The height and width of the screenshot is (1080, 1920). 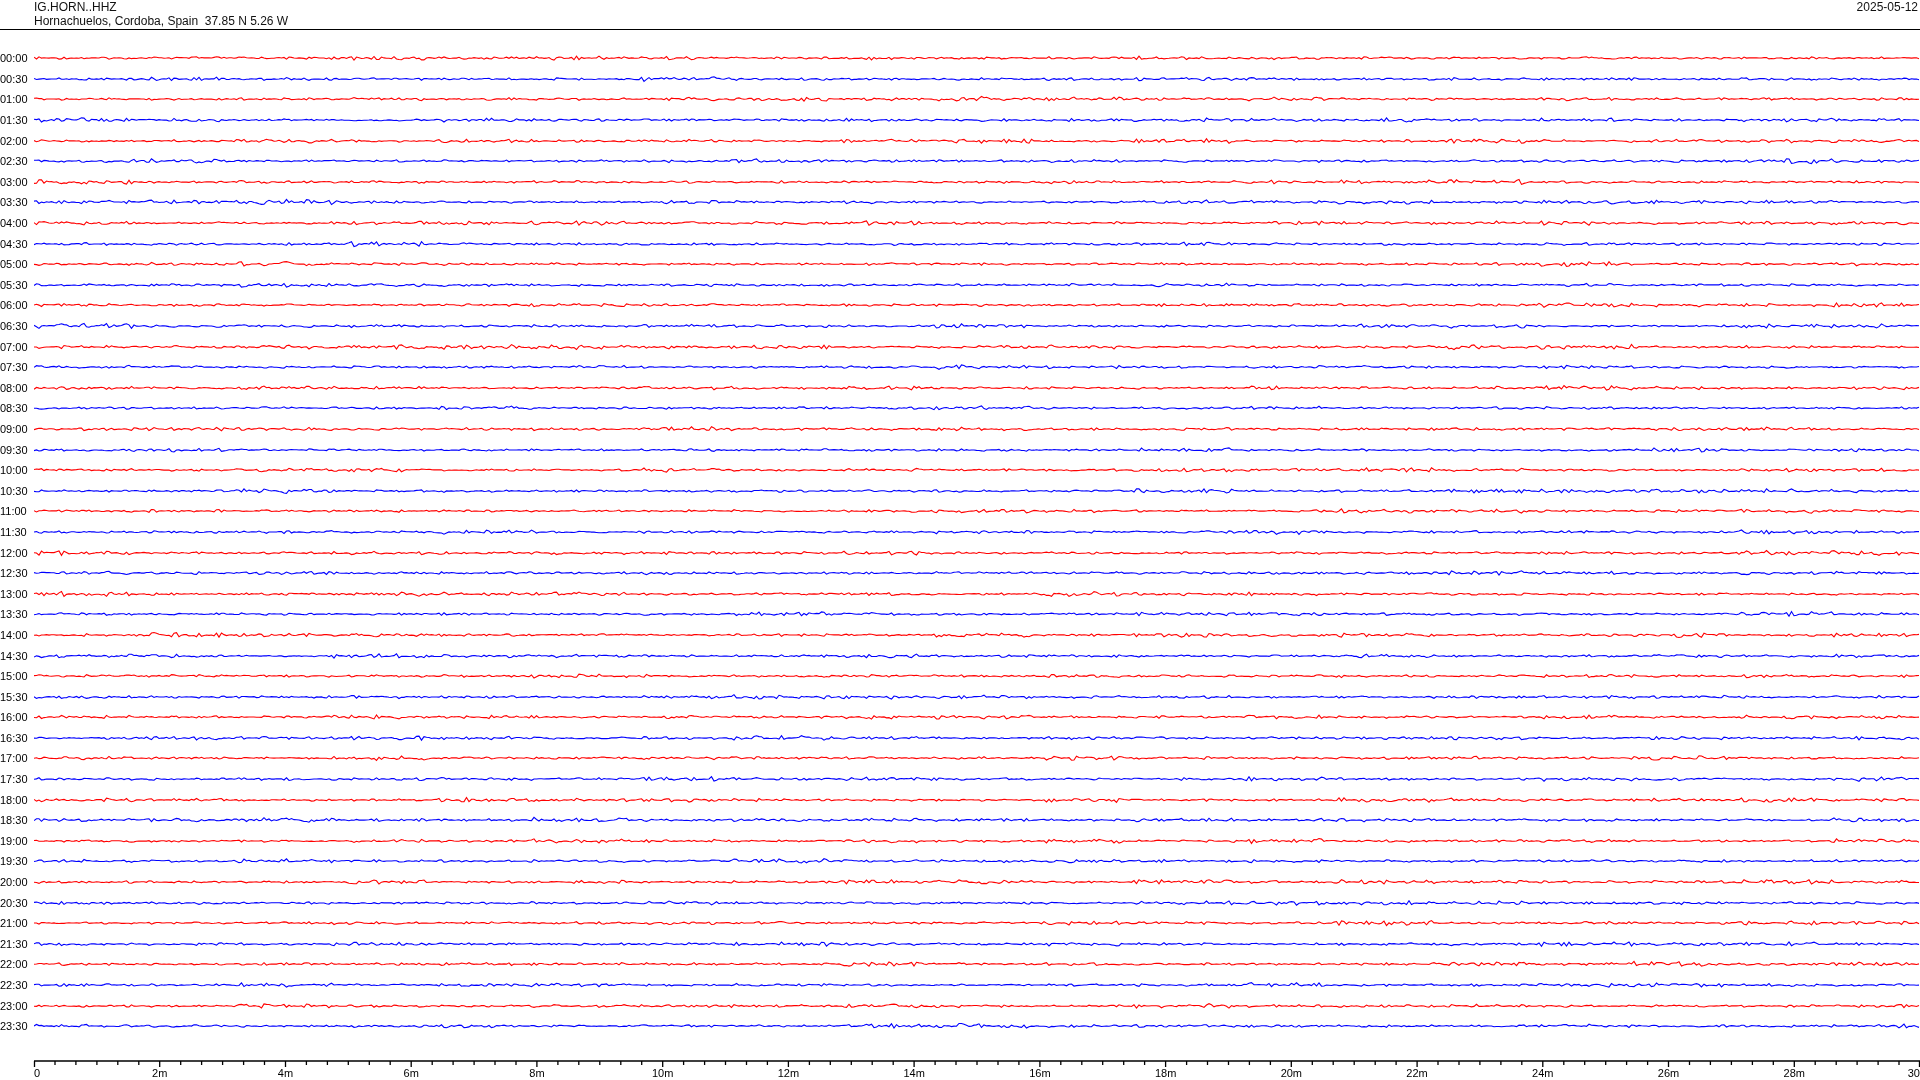 I want to click on time-label: 00:00, so click(x=14, y=58).